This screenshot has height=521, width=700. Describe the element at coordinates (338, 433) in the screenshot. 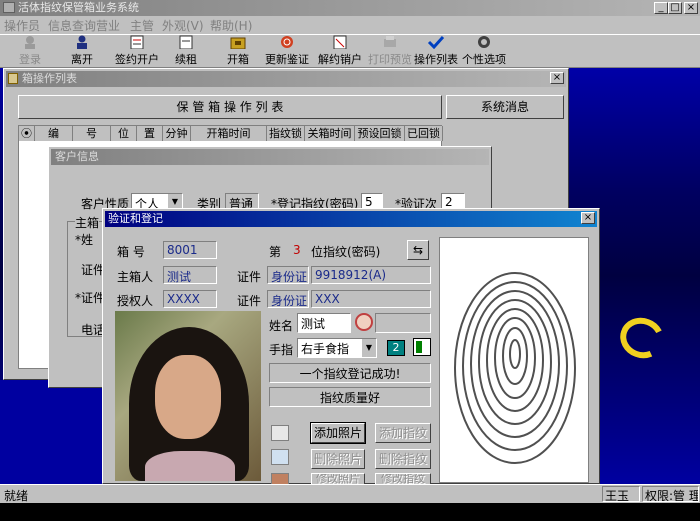

I see `add-photo-button: 添加照片` at that location.